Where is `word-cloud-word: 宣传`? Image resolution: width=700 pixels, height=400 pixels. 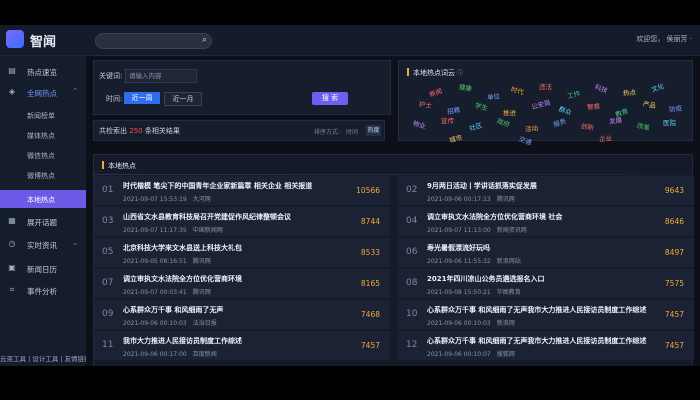 word-cloud-word: 宣传 is located at coordinates (447, 120).